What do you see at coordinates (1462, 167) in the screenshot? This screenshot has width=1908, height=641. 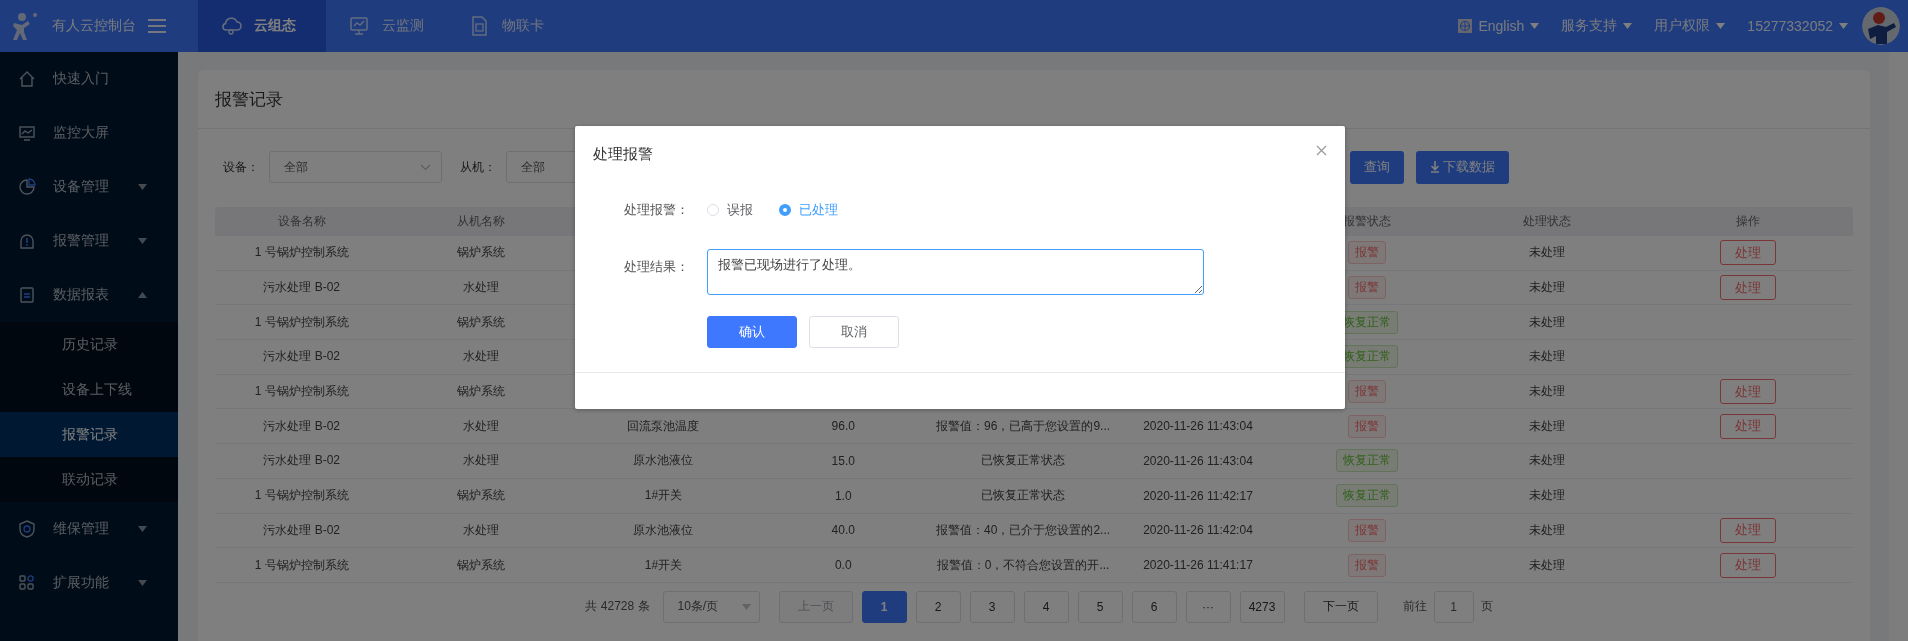 I see `download-button: 下载数据` at bounding box center [1462, 167].